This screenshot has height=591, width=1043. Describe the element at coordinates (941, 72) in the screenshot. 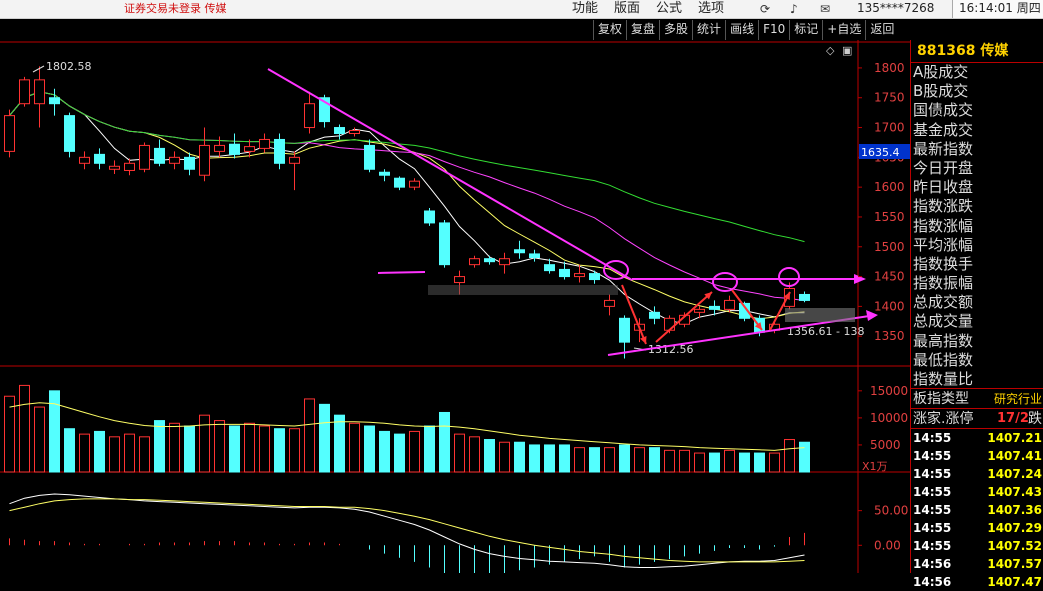

I see `quote-field-0: A股成交` at that location.